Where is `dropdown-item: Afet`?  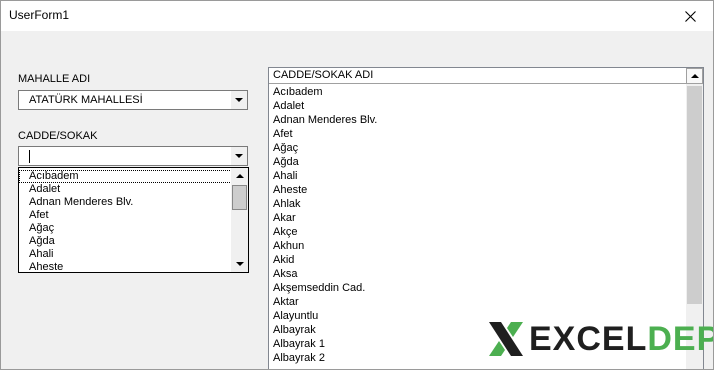 dropdown-item: Afet is located at coordinates (125, 215).